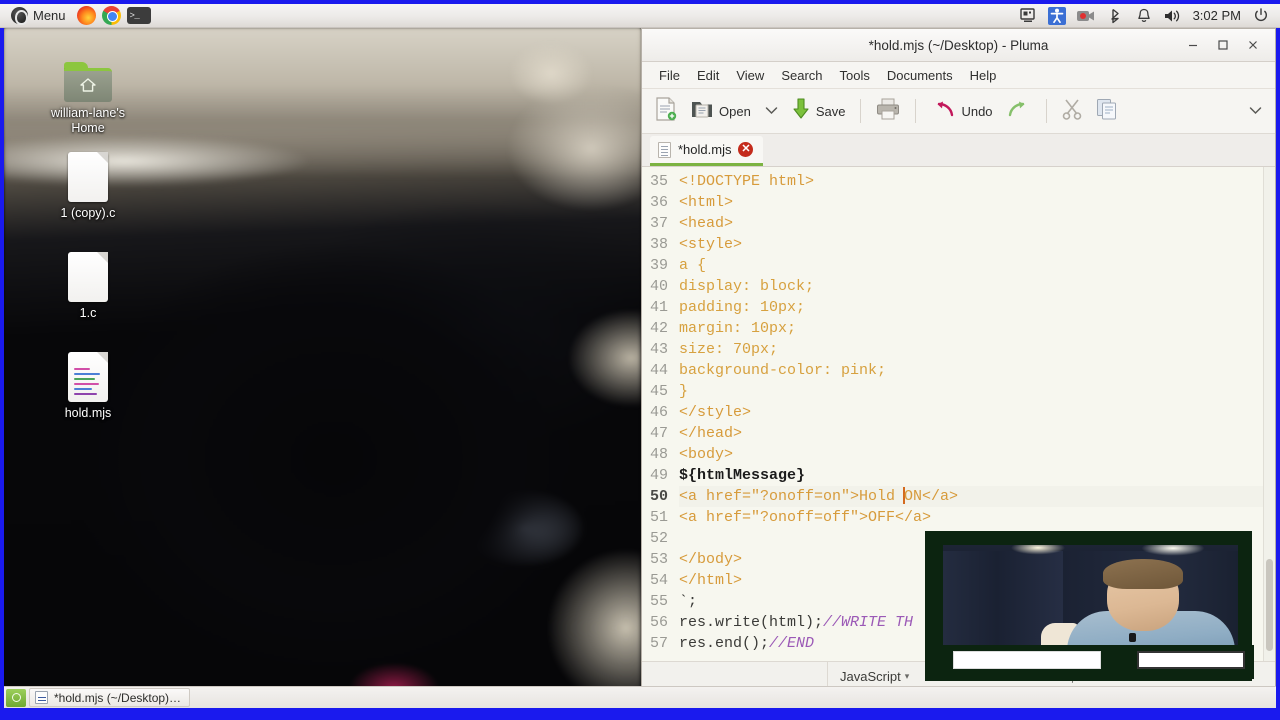 The image size is (1280, 720). Describe the element at coordinates (1132, 637) in the screenshot. I see `webcam-lapel-mic` at that location.